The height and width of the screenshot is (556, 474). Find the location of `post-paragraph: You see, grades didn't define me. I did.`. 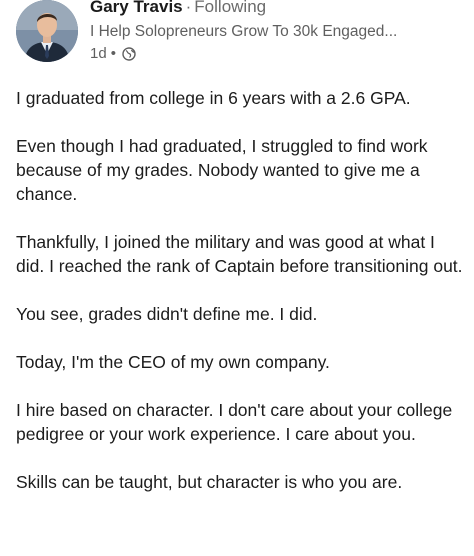

post-paragraph: You see, grades didn't define me. I did. is located at coordinates (167, 314).